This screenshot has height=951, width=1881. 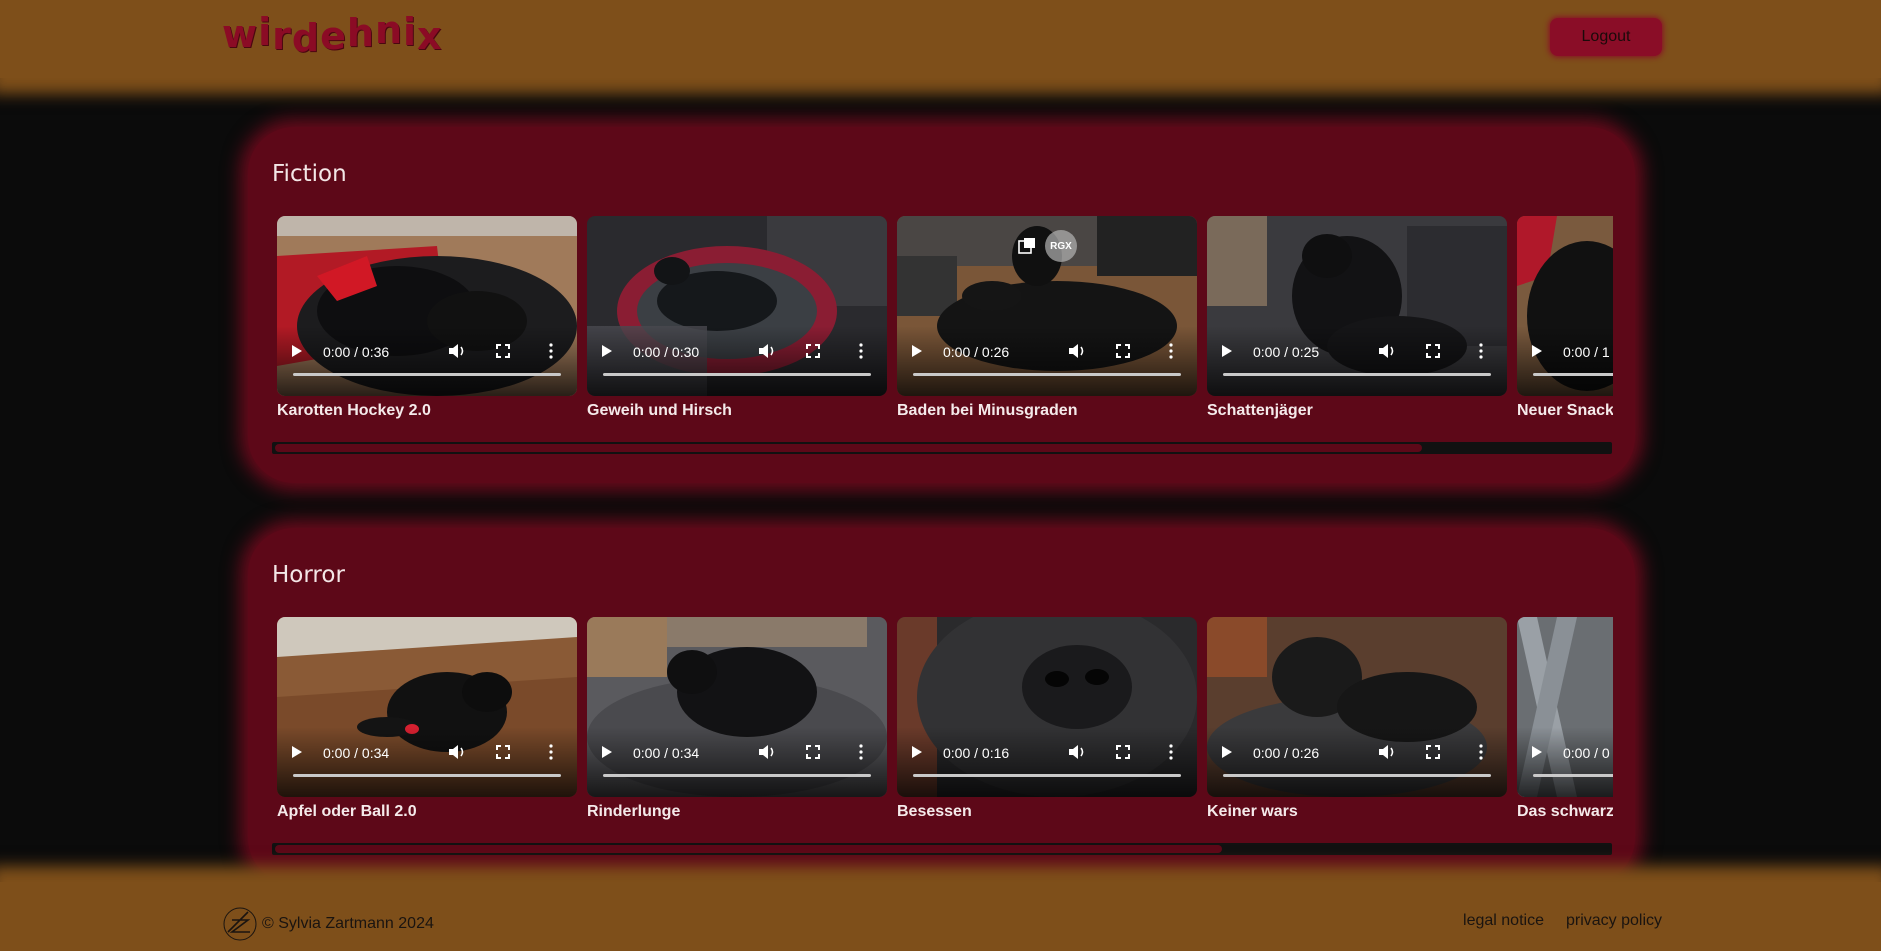 I want to click on video-card: 0:00 / 1 Neuer Snack, so click(x=1565, y=317).